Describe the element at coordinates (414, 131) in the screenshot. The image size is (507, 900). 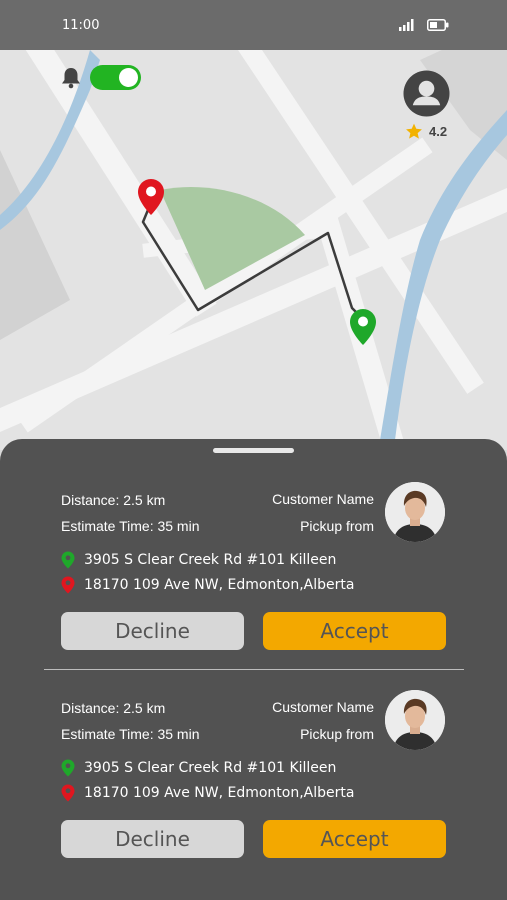
I see `star-icon` at that location.